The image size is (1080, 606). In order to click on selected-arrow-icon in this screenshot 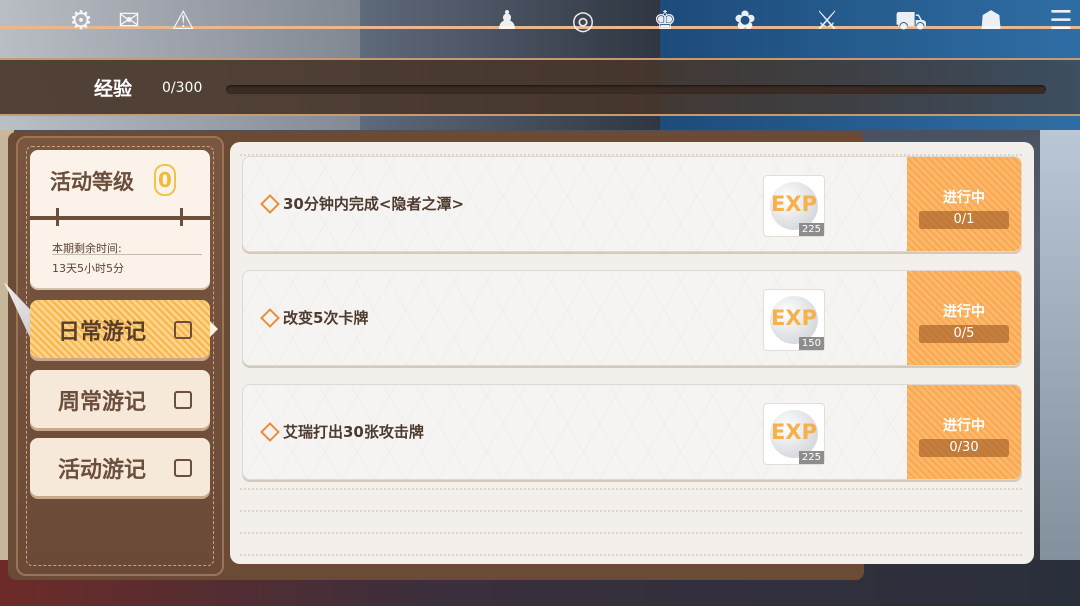, I will do `click(214, 329)`.